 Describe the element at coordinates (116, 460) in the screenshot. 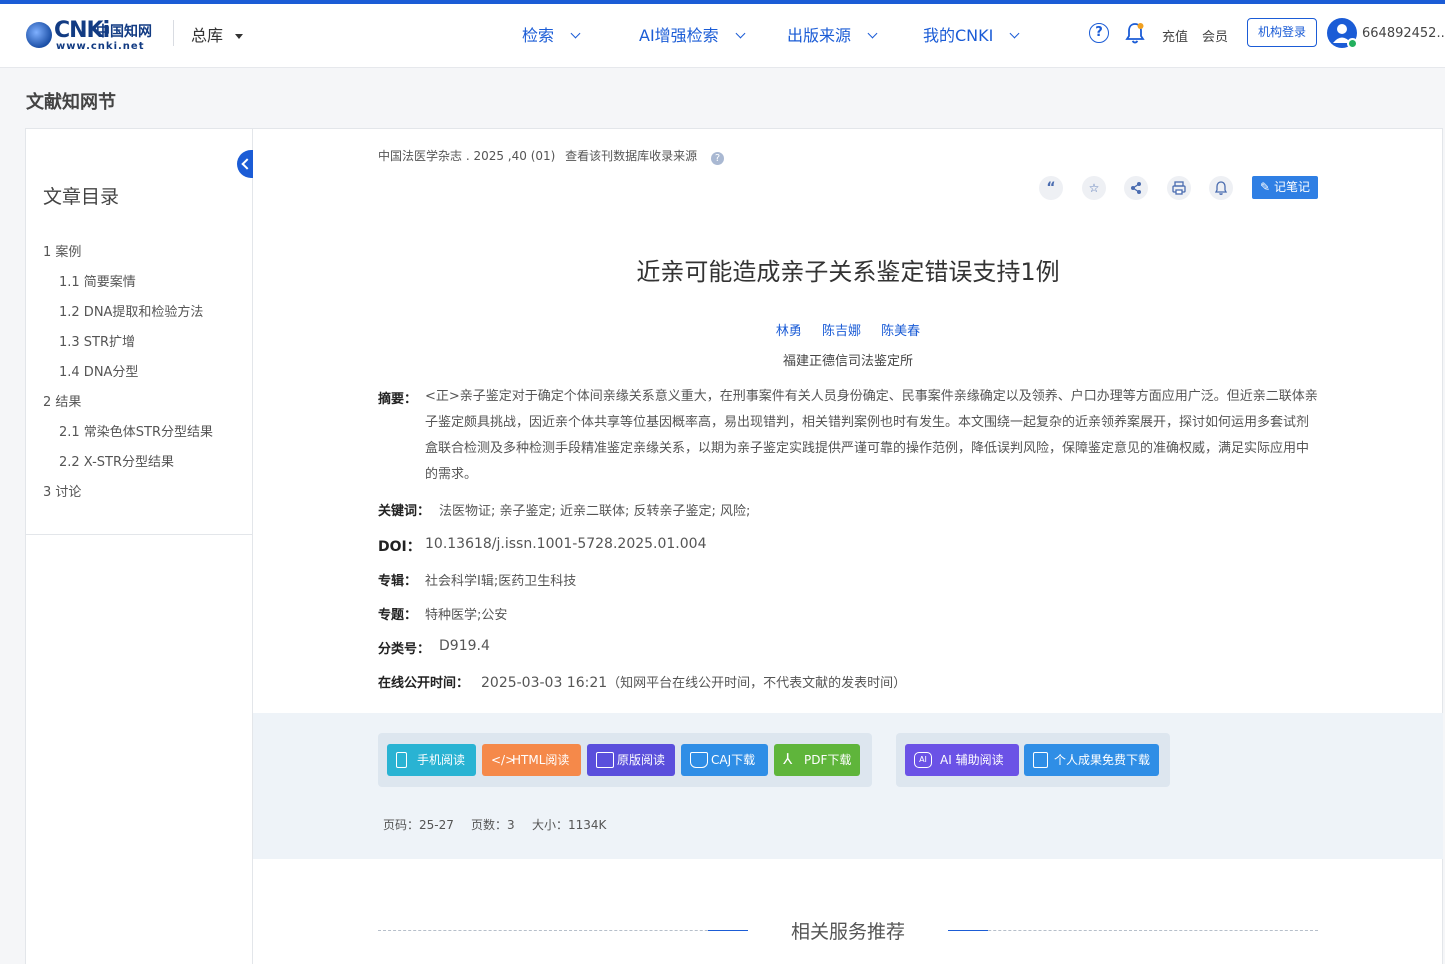

I see `toc-item: 2.2 X-STR分型结果` at that location.